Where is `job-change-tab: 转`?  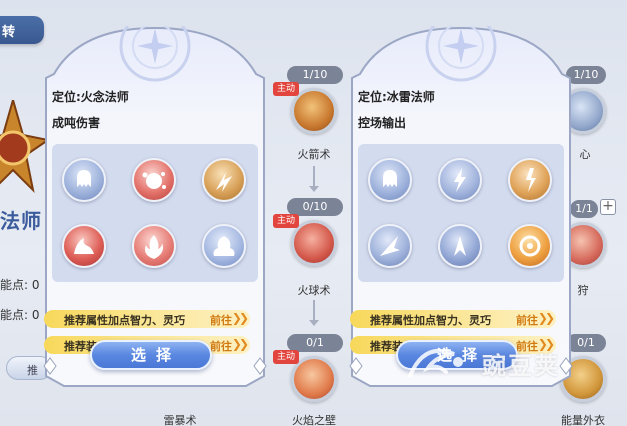
job-change-tab: 转 is located at coordinates (22, 30).